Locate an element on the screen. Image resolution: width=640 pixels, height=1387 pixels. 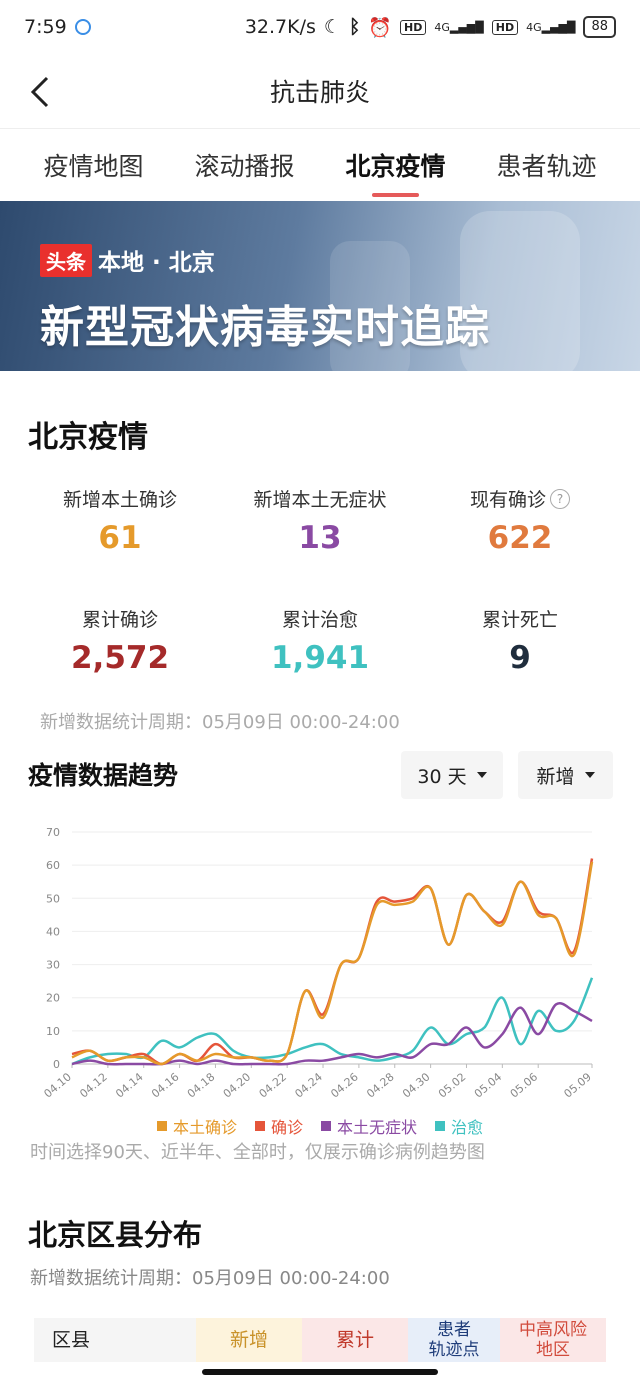
tab-epidemic-map: 疫情地图 is located at coordinates (93, 165).